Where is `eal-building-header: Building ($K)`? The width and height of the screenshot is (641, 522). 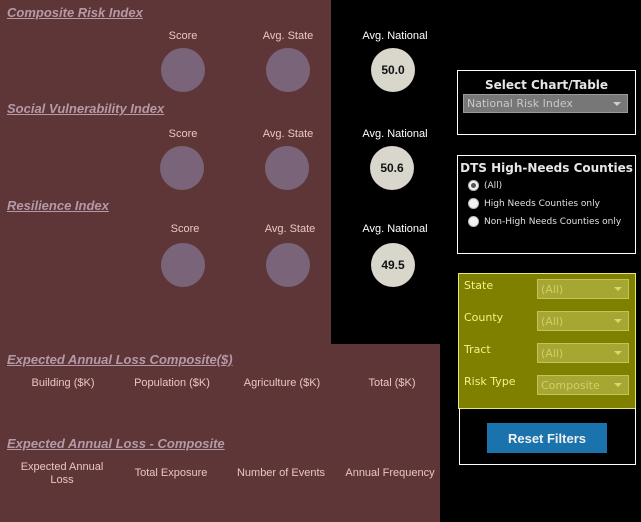 eal-building-header: Building ($K) is located at coordinates (63, 383).